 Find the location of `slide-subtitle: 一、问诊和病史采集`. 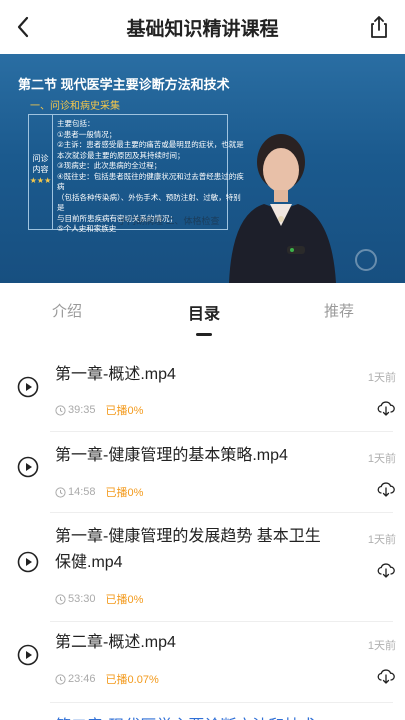

slide-subtitle: 一、问诊和病史采集 is located at coordinates (75, 106).